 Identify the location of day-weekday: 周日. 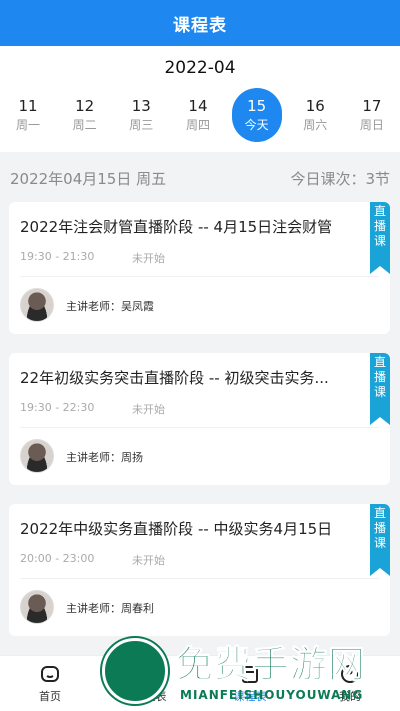
(371, 125).